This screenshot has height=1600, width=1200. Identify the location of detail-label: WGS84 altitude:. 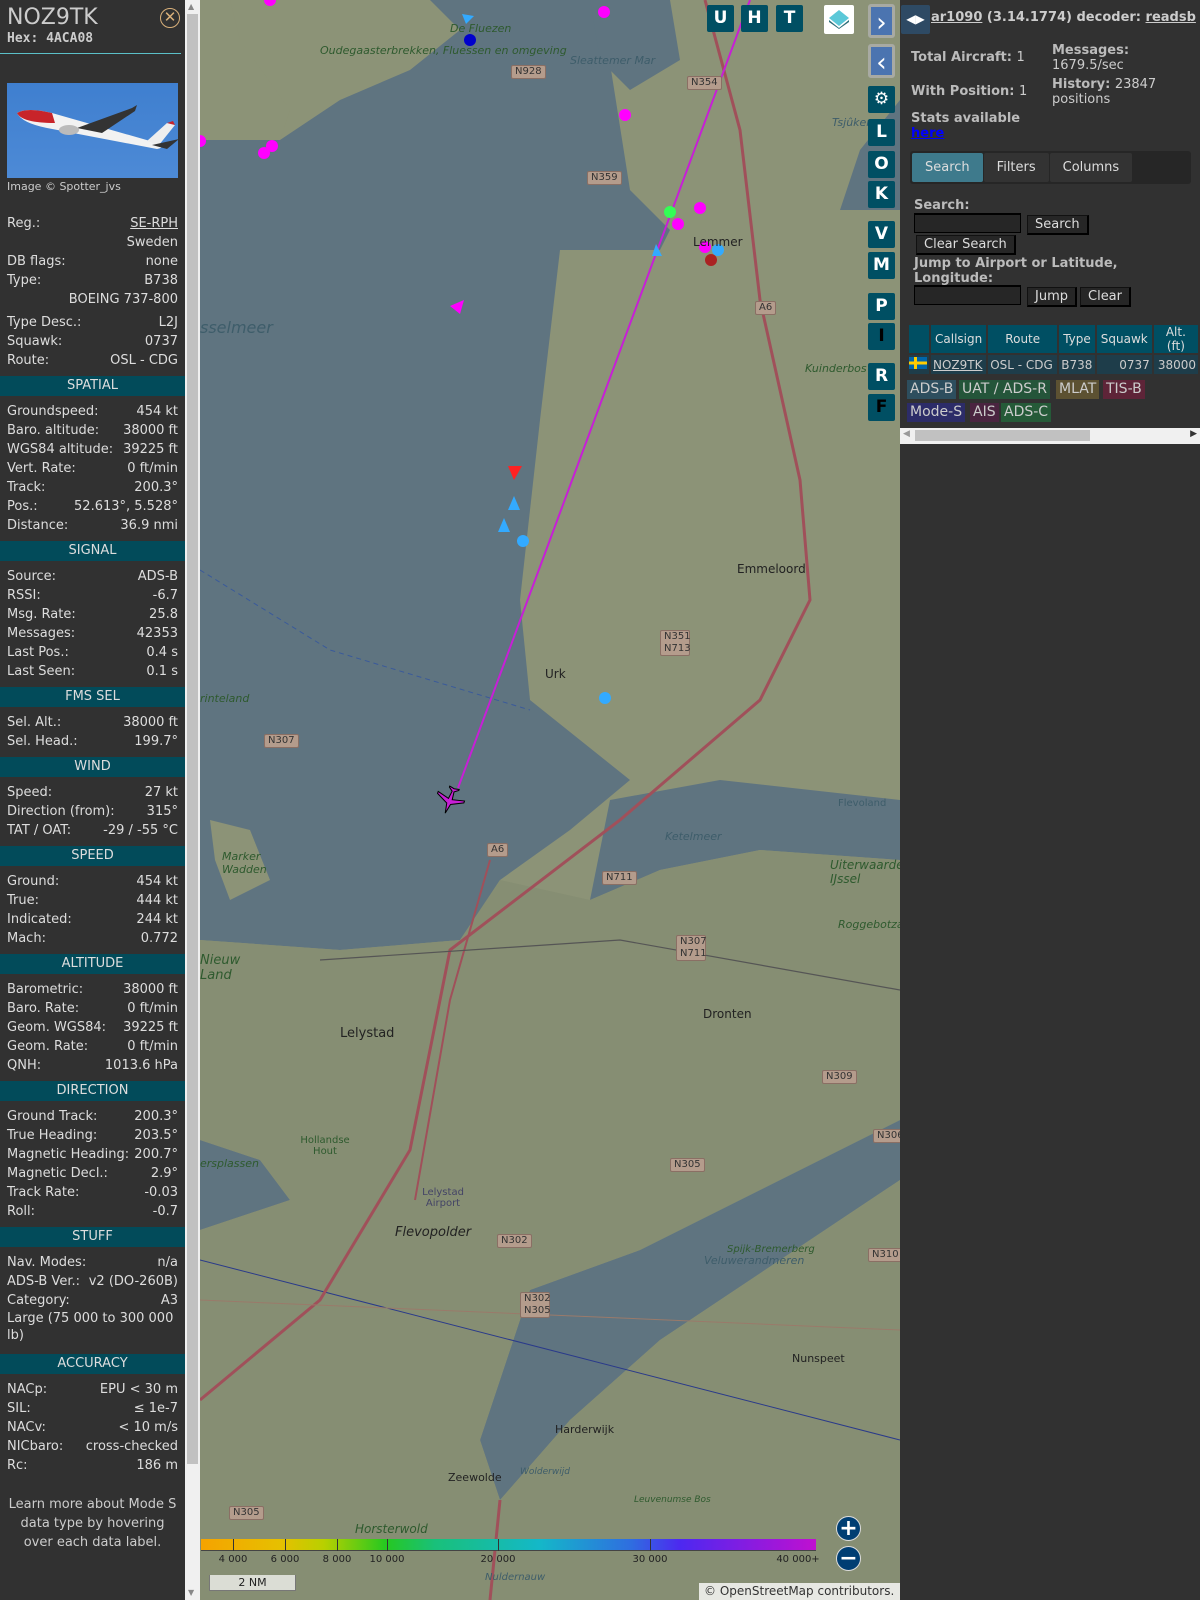
(60, 449).